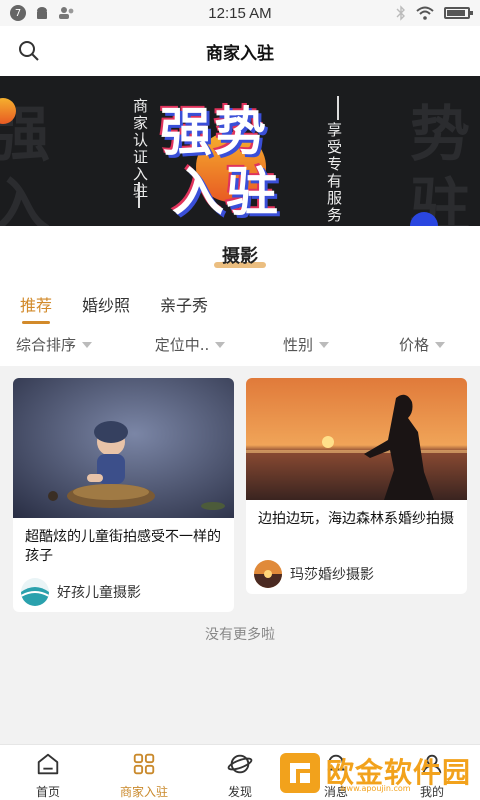 Image resolution: width=480 pixels, height=800 pixels. What do you see at coordinates (332, 575) in the screenshot?
I see `merchant-name: 玛莎婚纱摄影` at bounding box center [332, 575].